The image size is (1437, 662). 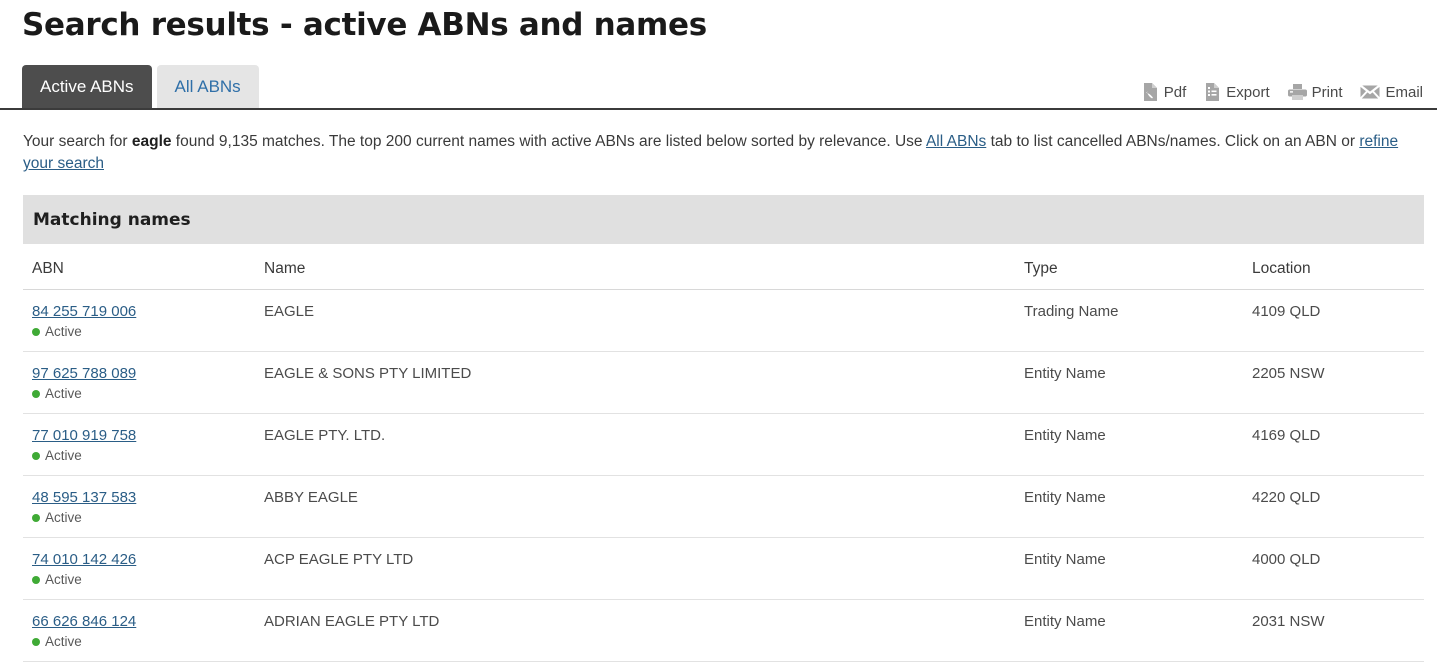 What do you see at coordinates (84, 621) in the screenshot?
I see `abn-link: 66 626 846 124` at bounding box center [84, 621].